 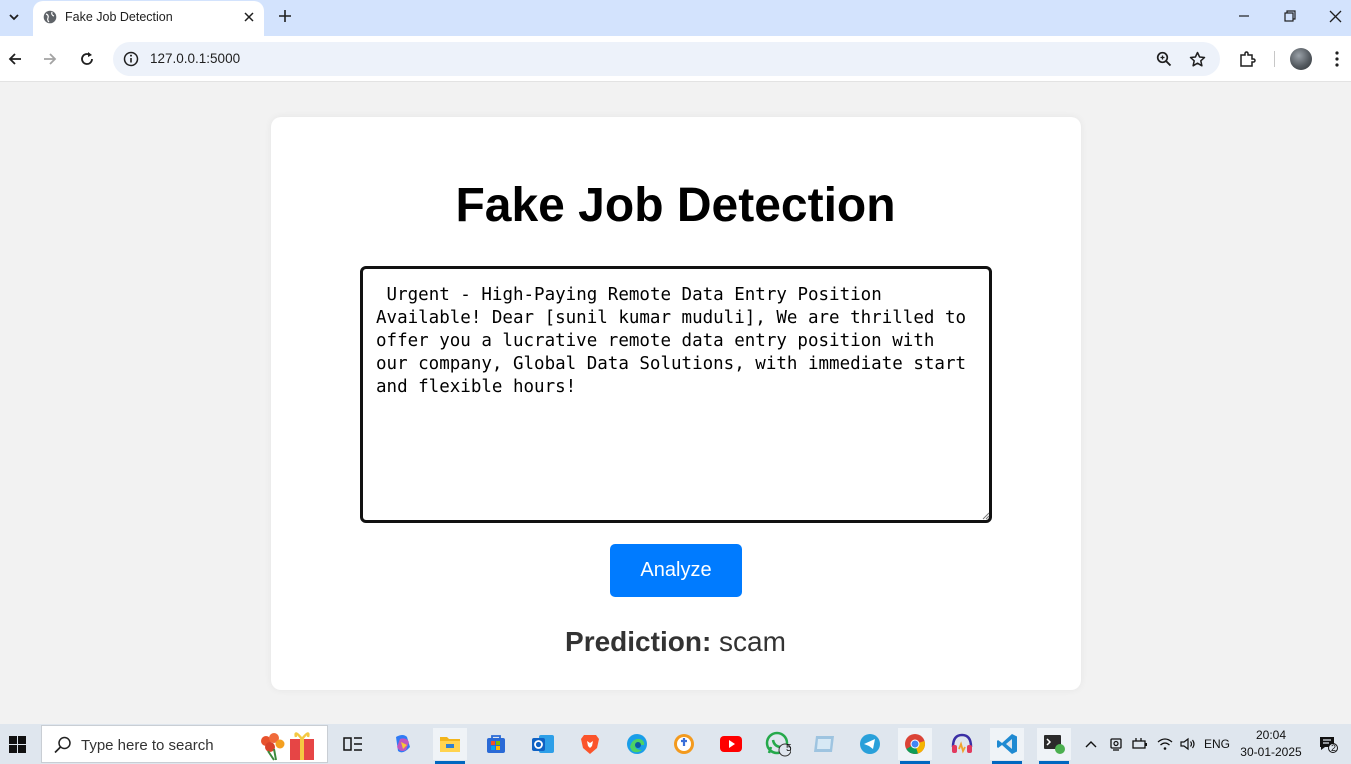 What do you see at coordinates (1217, 744) in the screenshot?
I see `input-language: ENG` at bounding box center [1217, 744].